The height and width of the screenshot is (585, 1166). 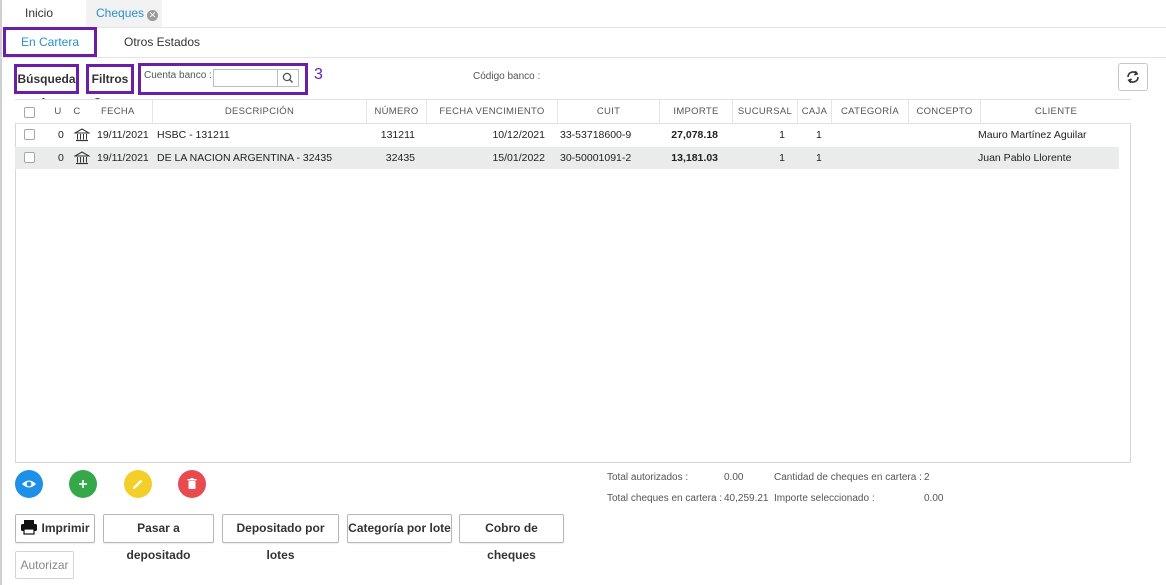 I want to click on cell-descripcion: HSBC - 131211, so click(x=193, y=135).